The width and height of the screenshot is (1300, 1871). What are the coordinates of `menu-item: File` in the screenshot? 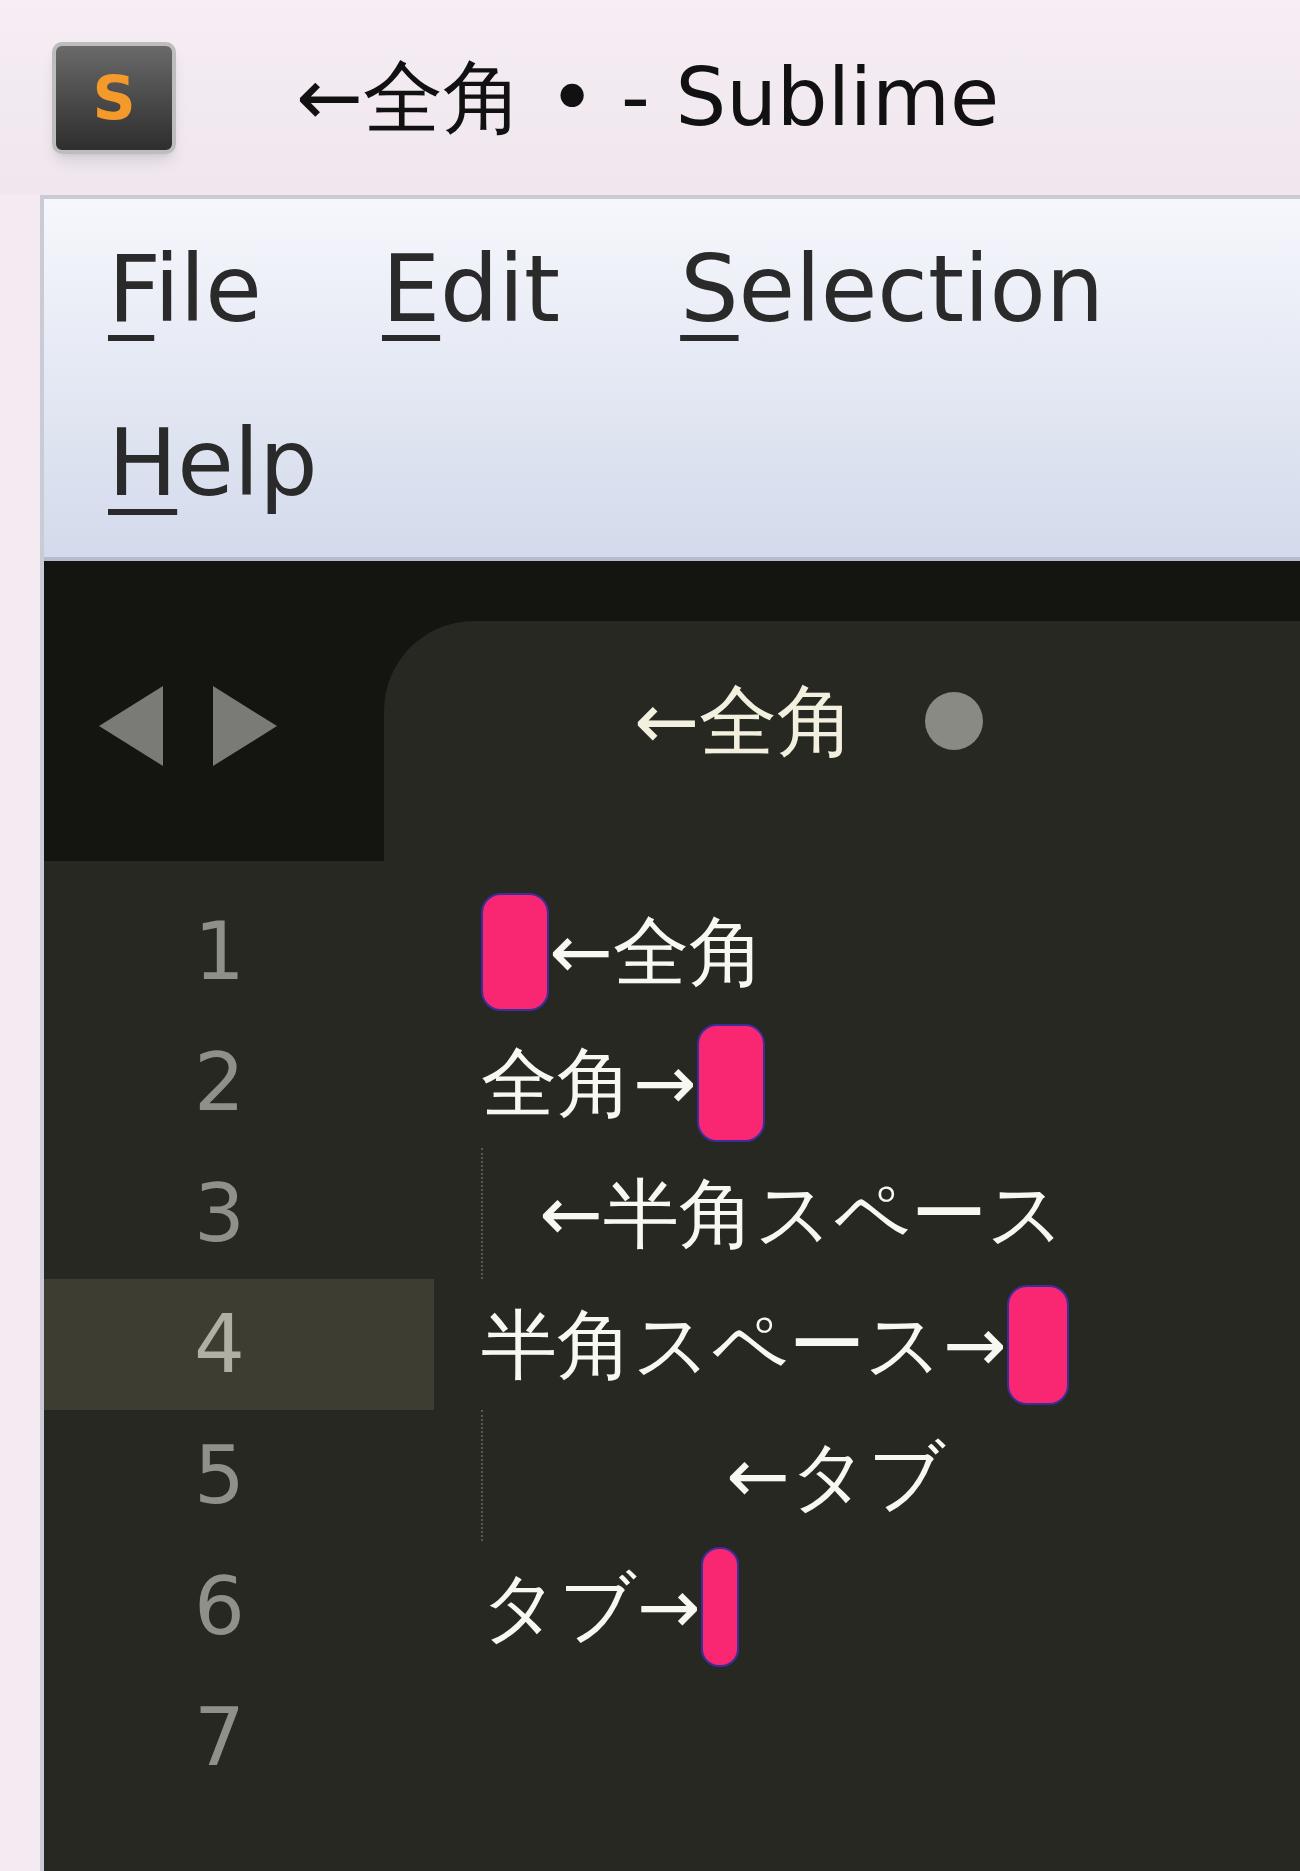 It's located at (185, 290).